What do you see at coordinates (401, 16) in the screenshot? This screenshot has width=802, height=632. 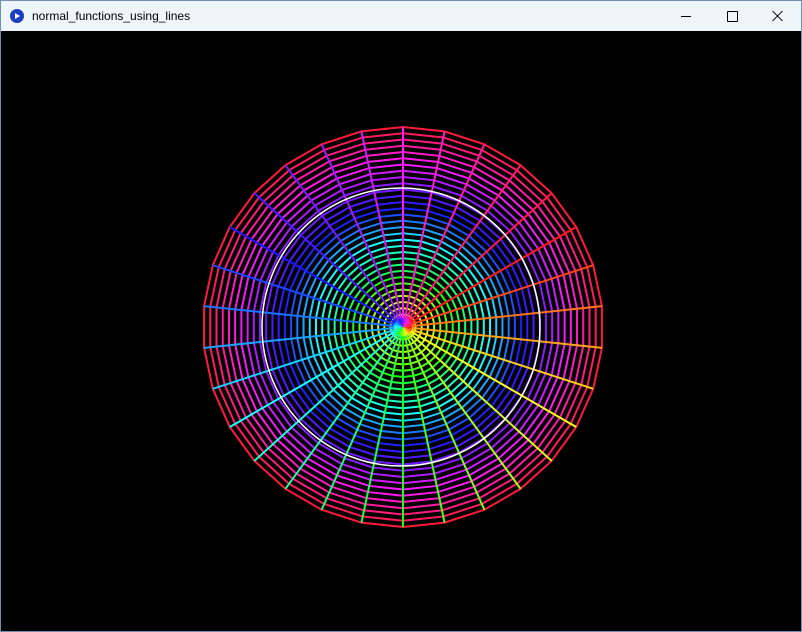 I see `title-bar: normal_functions_using_lines` at bounding box center [401, 16].